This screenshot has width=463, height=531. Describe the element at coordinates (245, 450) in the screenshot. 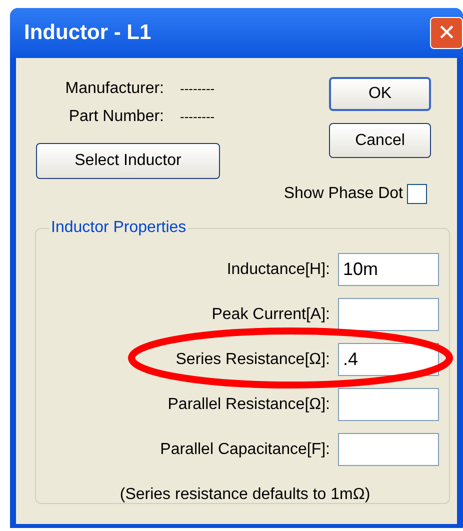

I see `field-label: Parallel Capacitance[F]:` at that location.